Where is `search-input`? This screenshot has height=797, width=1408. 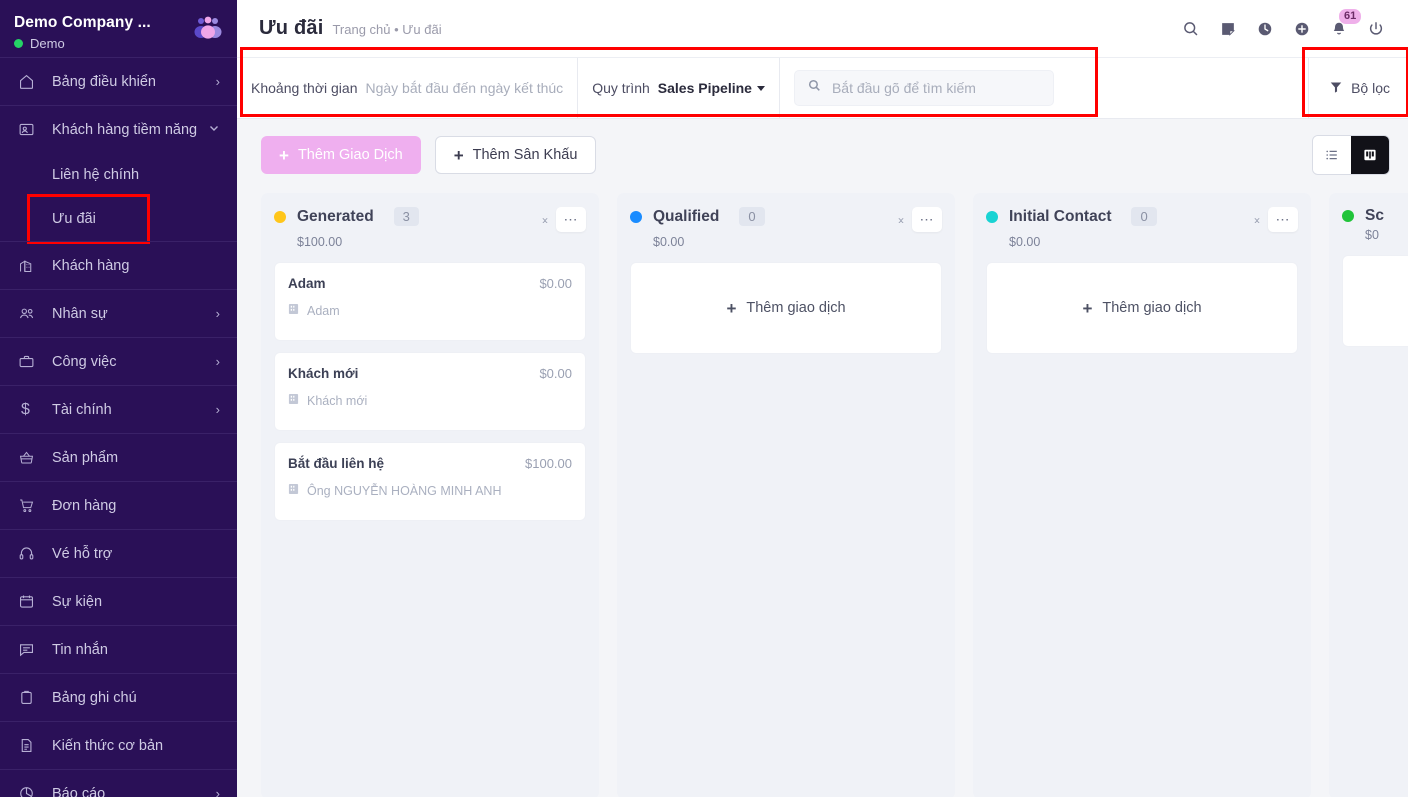 search-input is located at coordinates (936, 88).